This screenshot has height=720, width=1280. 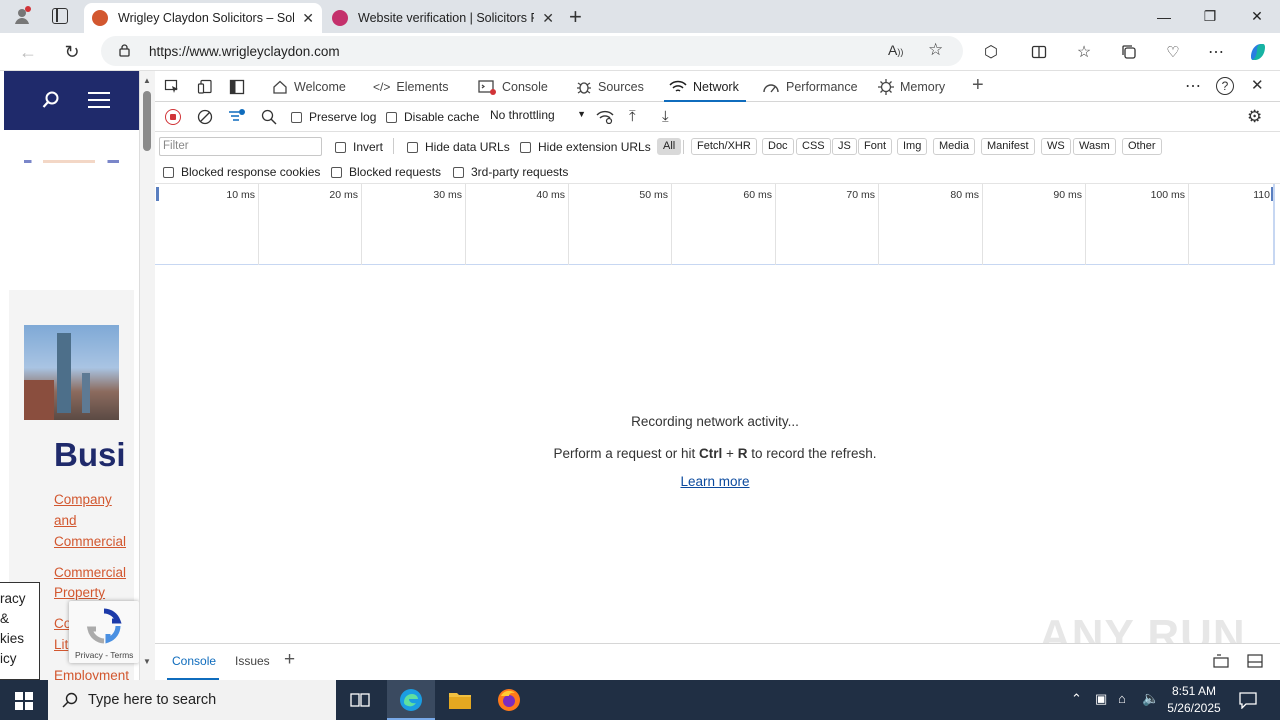 What do you see at coordinates (778, 146) in the screenshot?
I see `type-filter-doc: Doc` at bounding box center [778, 146].